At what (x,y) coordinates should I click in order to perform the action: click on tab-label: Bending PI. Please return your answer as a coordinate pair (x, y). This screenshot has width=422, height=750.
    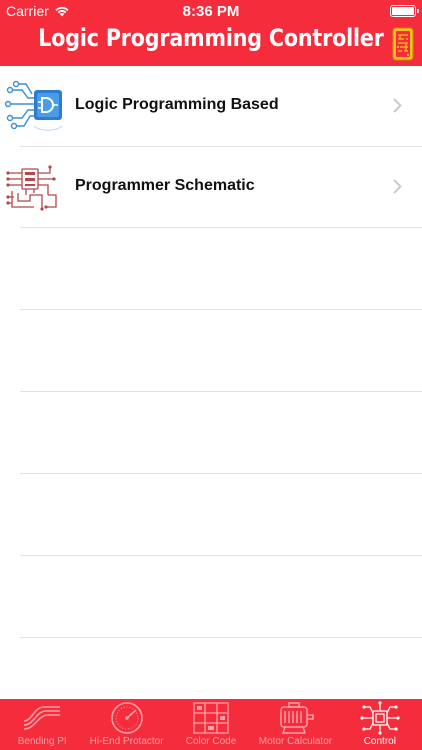
    Looking at the image, I should click on (42, 741).